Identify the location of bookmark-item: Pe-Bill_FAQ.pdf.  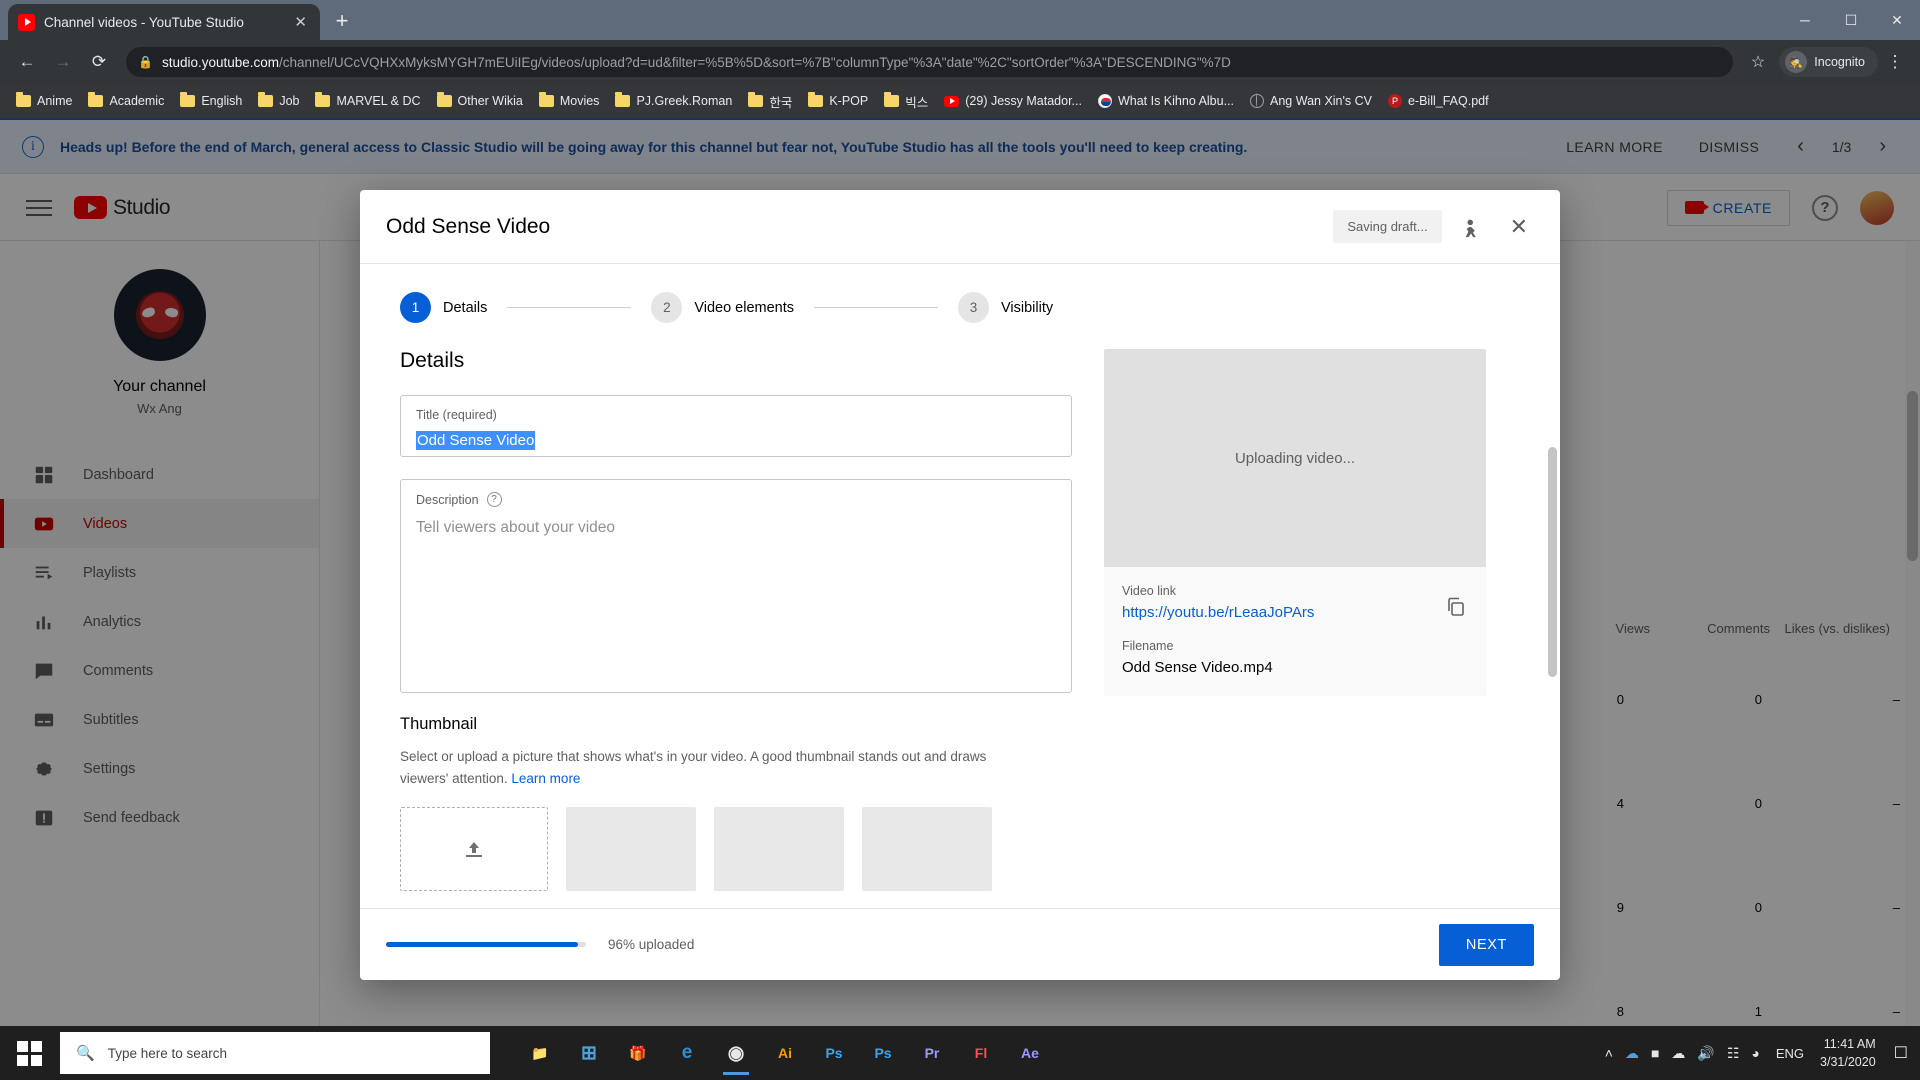
(1438, 101).